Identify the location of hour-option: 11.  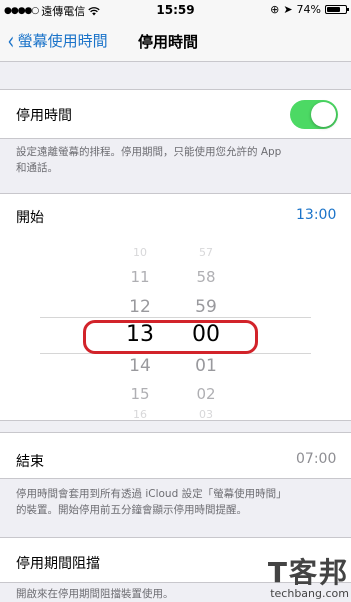
(140, 277).